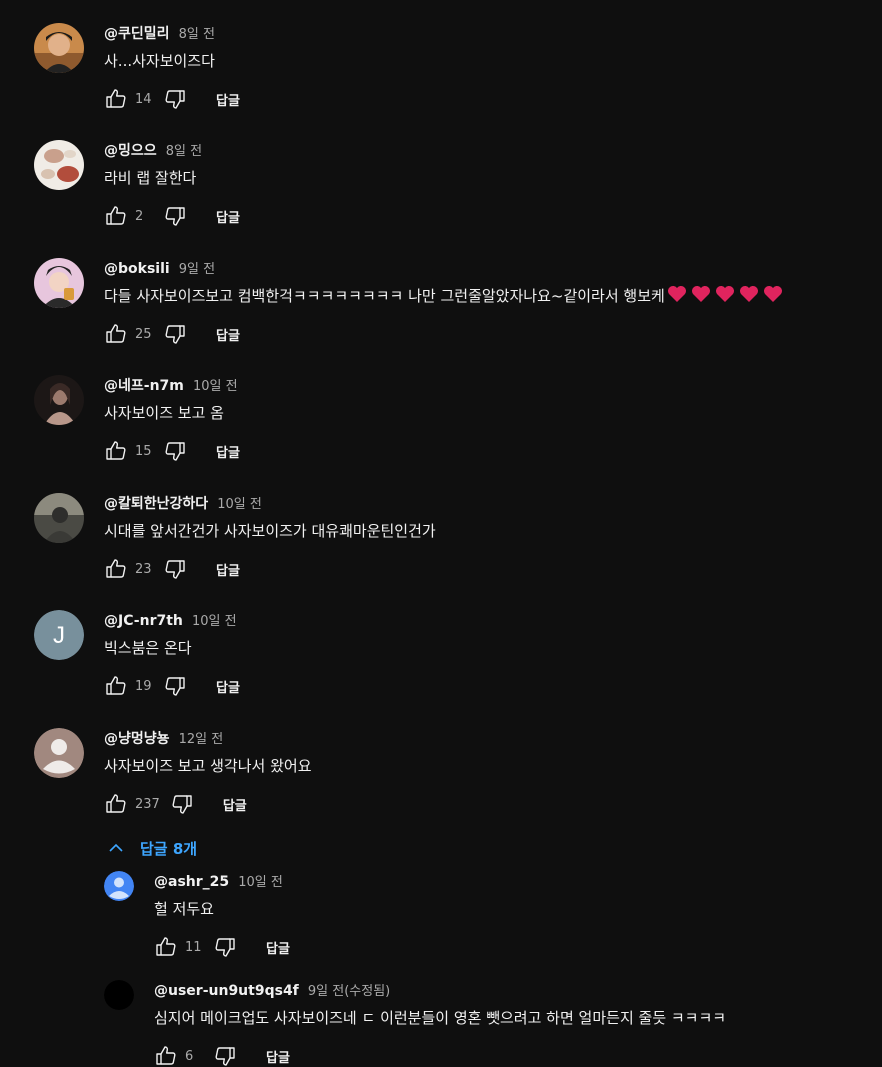 The image size is (882, 1067). Describe the element at coordinates (226, 991) in the screenshot. I see `comment-author: @user-un9ut9qs4f` at that location.